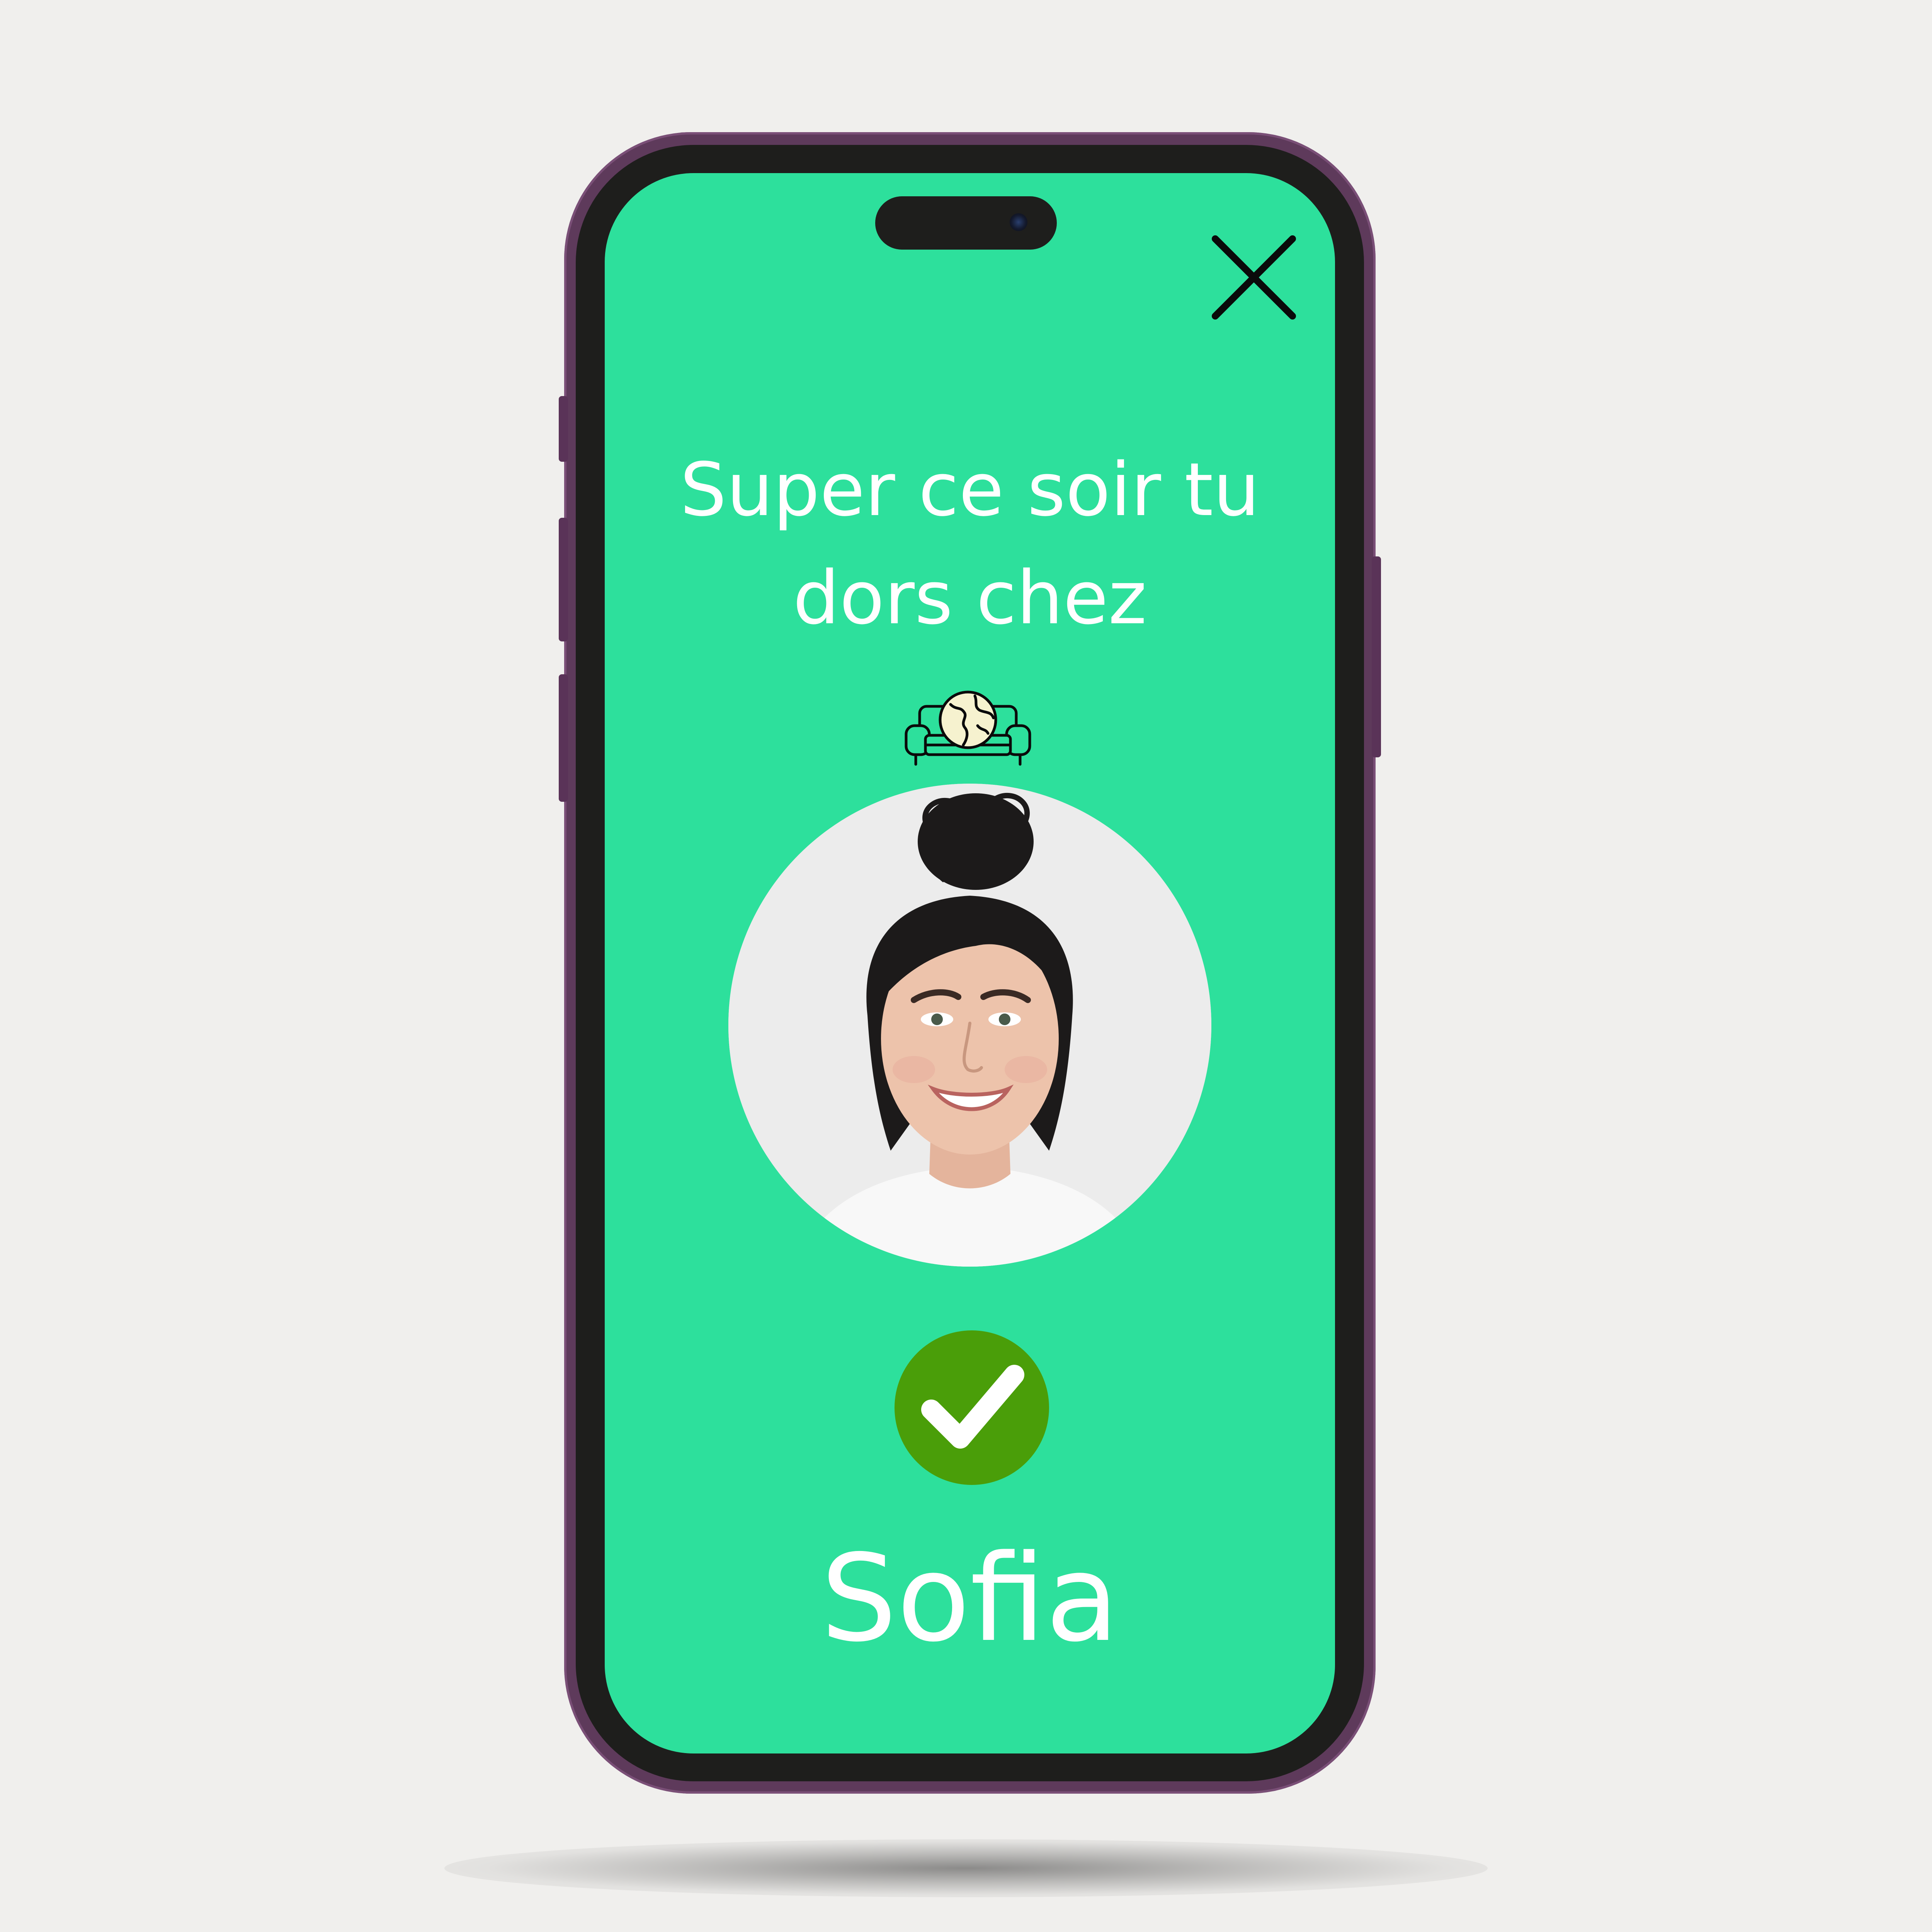 The width and height of the screenshot is (1932, 1932). What do you see at coordinates (970, 544) in the screenshot?
I see `headline-text: Super ce soir tu dors chez` at bounding box center [970, 544].